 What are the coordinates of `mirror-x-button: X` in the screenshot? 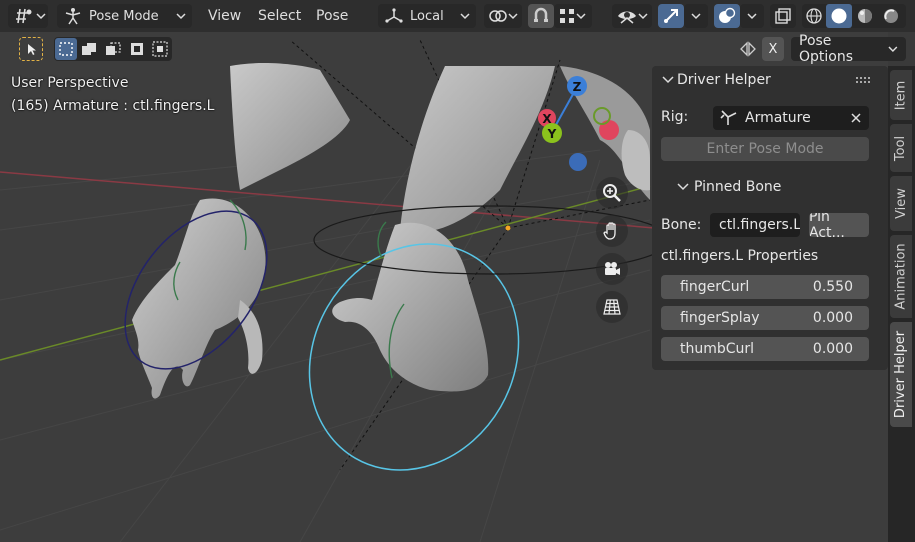 It's located at (773, 49).